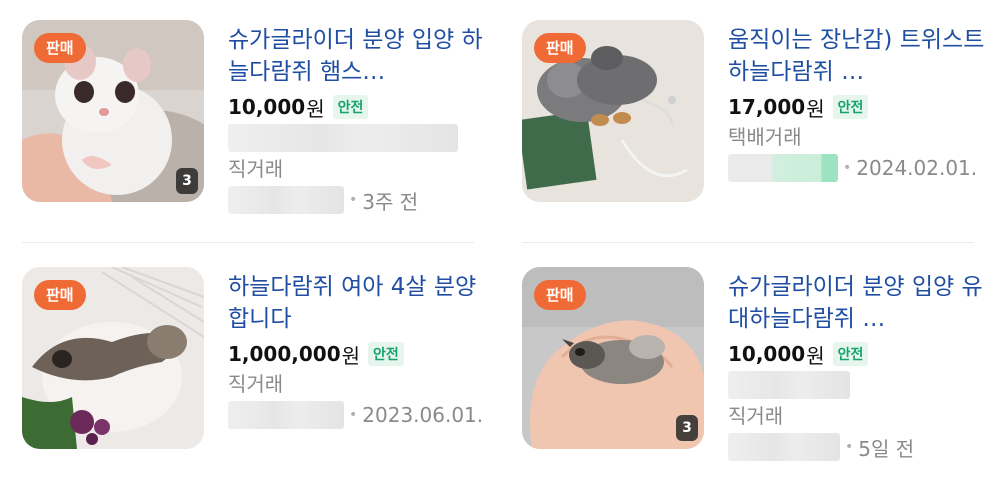 This screenshot has width=1000, height=489. What do you see at coordinates (917, 168) in the screenshot?
I see `listing-date: 2024.02.01.` at bounding box center [917, 168].